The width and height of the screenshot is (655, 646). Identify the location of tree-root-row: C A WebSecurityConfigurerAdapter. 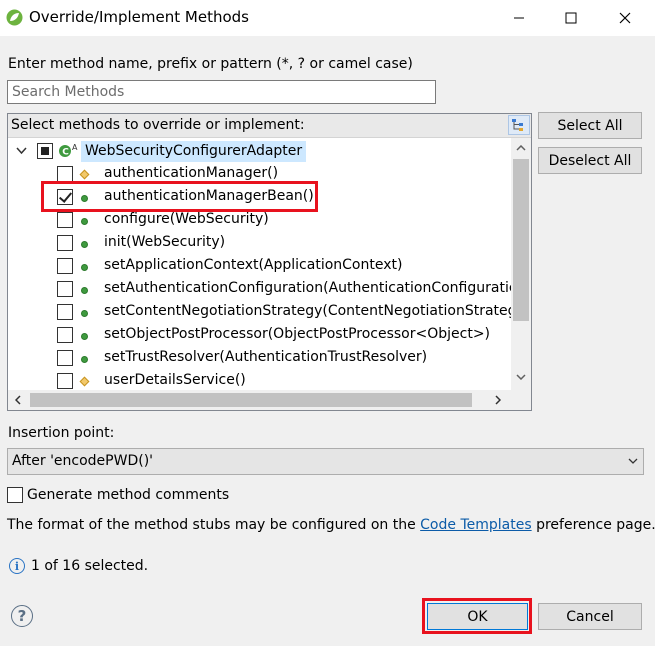
(259, 151).